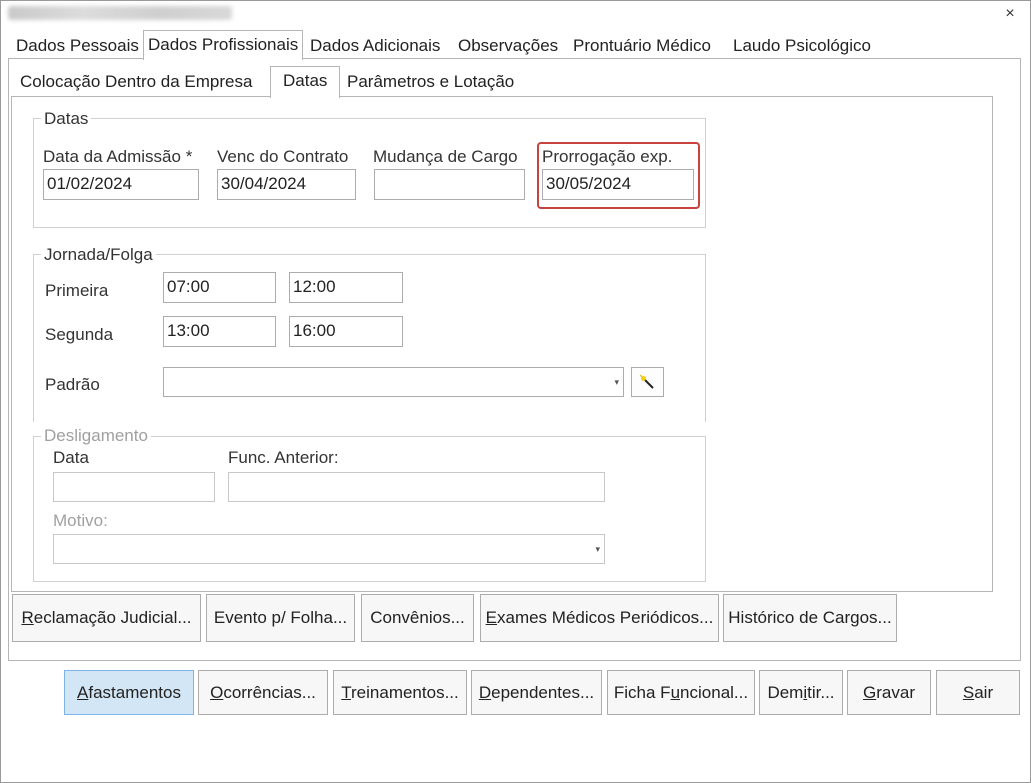 This screenshot has width=1031, height=783. What do you see at coordinates (223, 45) in the screenshot?
I see `tab-dados-profissionais: Dados Profissionais` at bounding box center [223, 45].